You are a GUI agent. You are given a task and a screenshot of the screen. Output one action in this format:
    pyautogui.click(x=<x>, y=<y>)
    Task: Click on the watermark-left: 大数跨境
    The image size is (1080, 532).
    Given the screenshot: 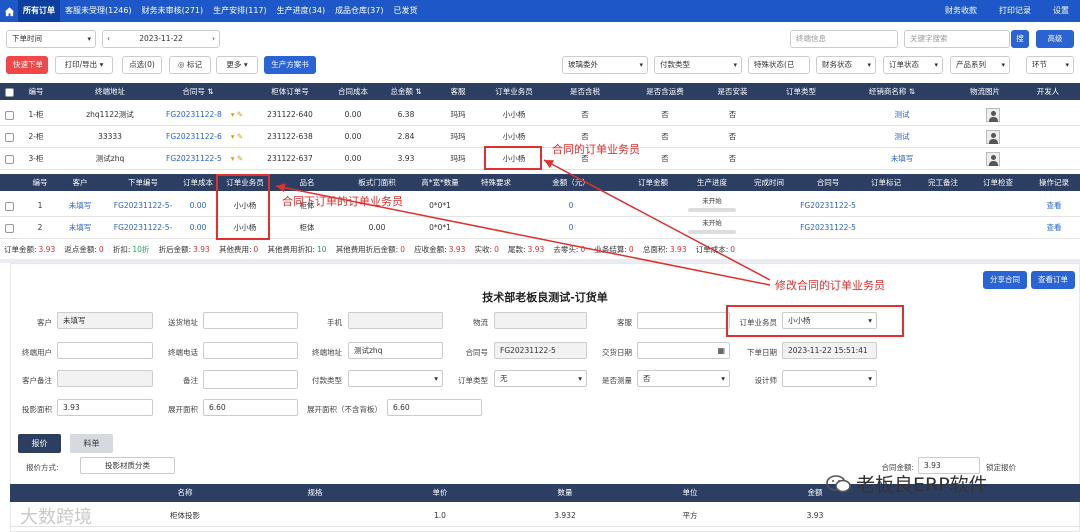 What is the action you would take?
    pyautogui.click(x=56, y=517)
    